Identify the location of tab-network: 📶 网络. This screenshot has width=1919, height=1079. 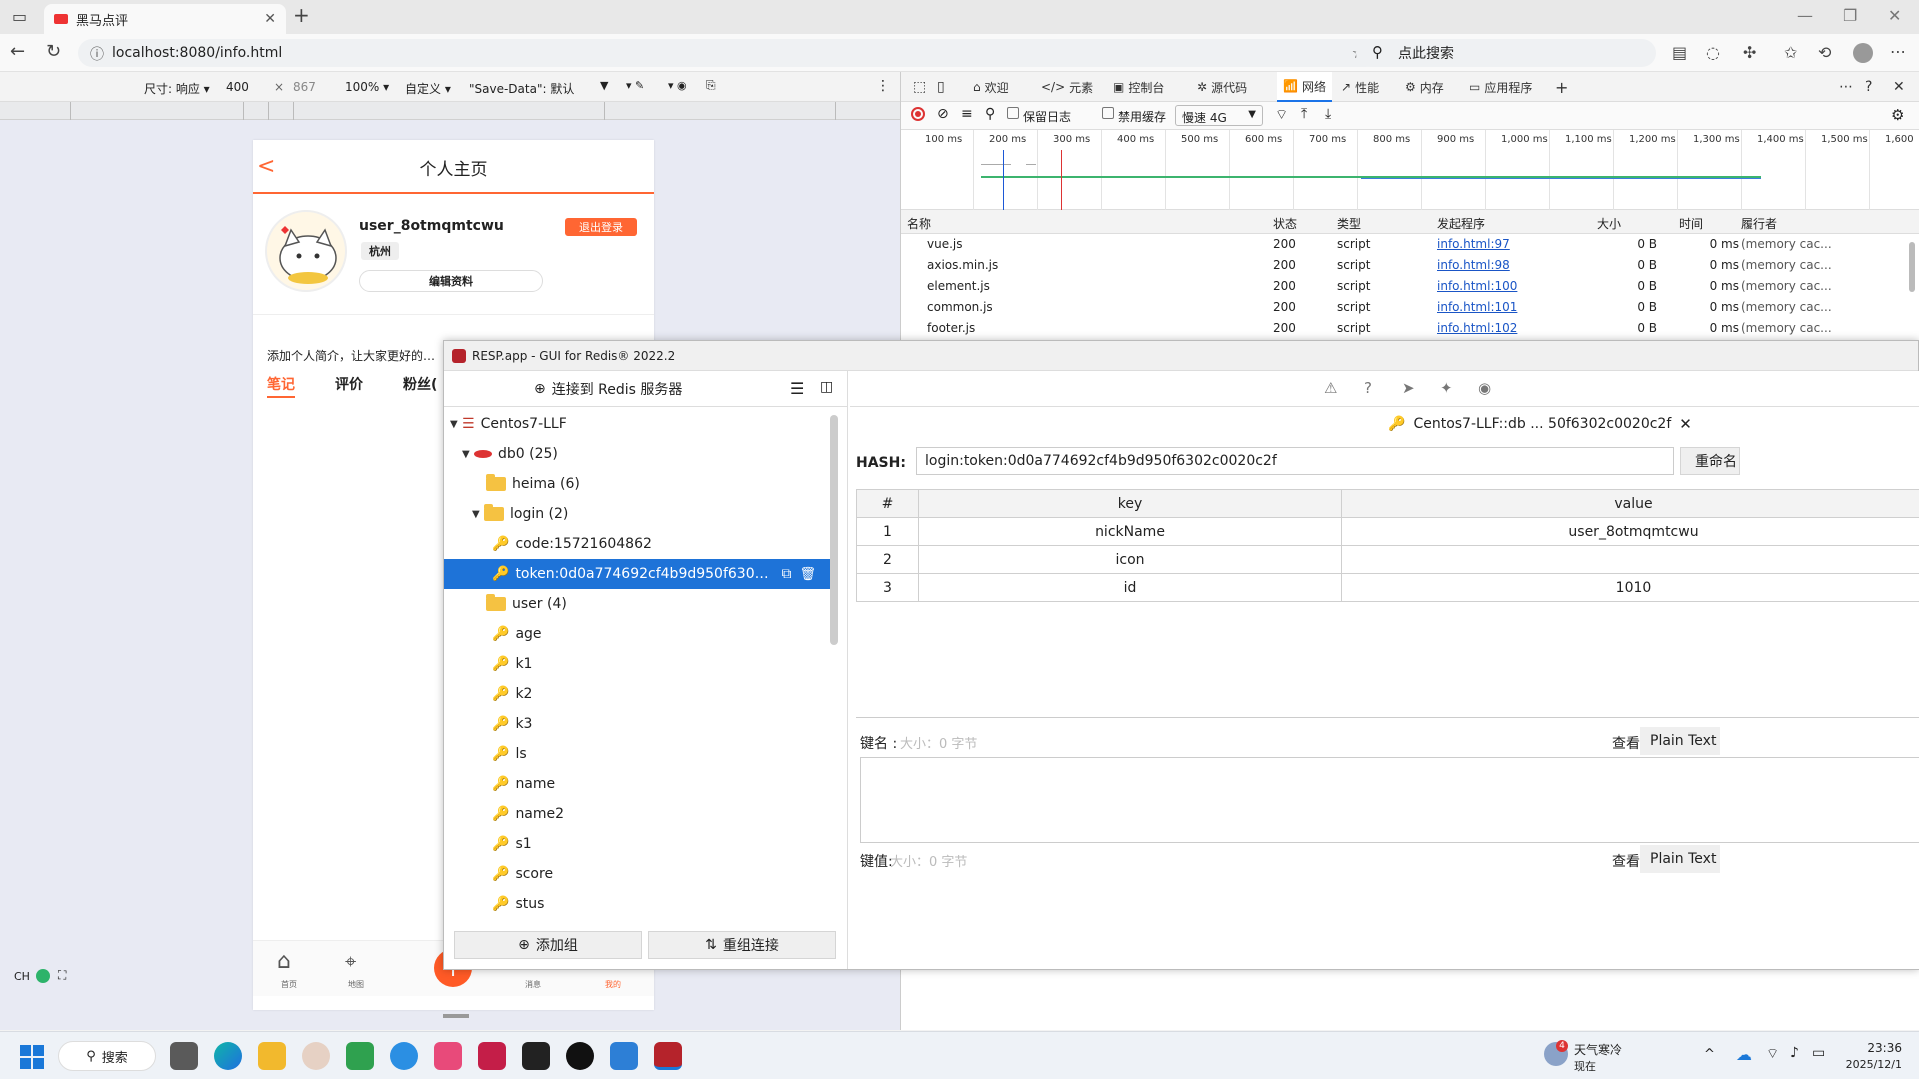
(1304, 87).